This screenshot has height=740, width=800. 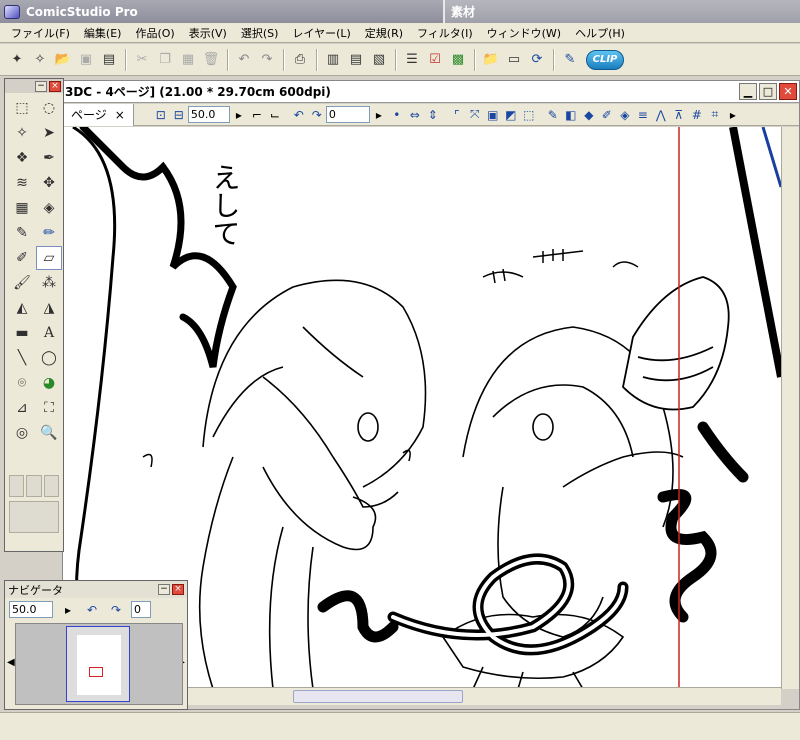 I want to click on triangle-ruler-icon: ⊼, so click(x=679, y=115).